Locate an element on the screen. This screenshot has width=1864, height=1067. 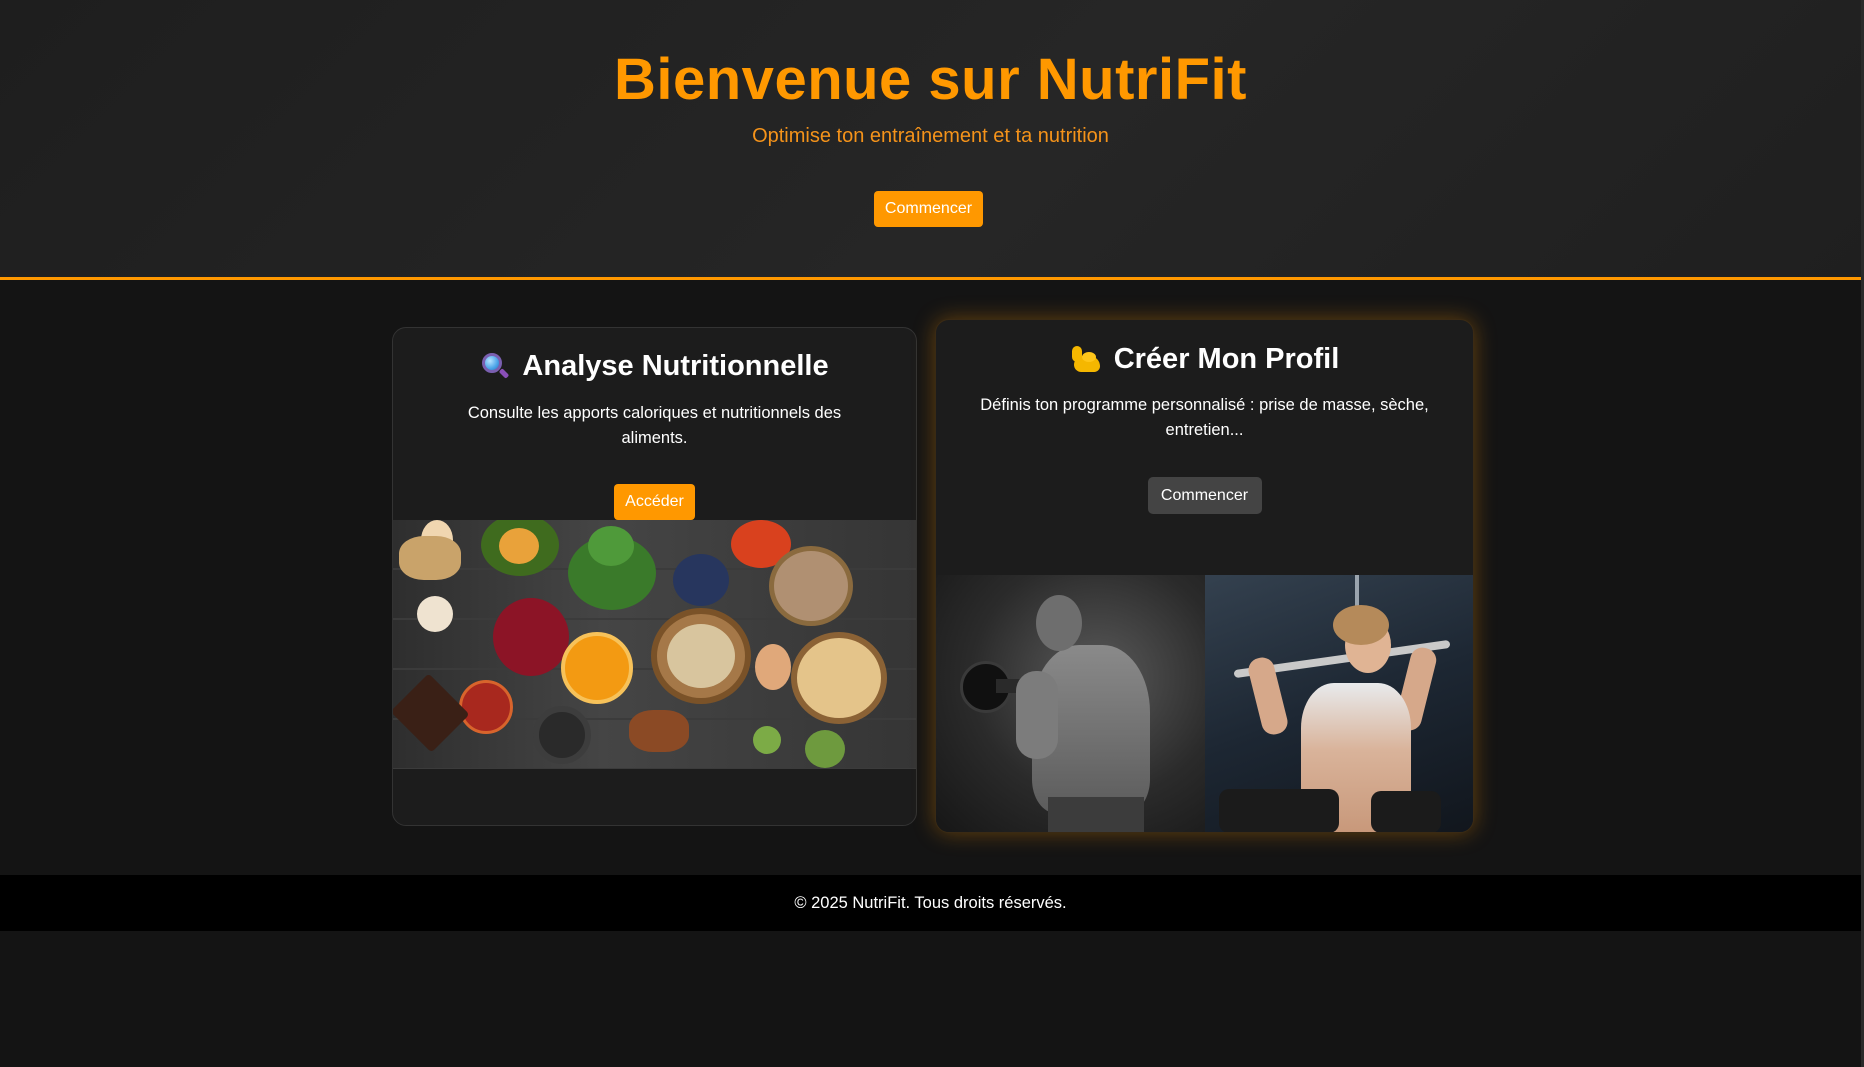
nutrition-card-title: Analyse Nutritionnelle is located at coordinates (675, 365).